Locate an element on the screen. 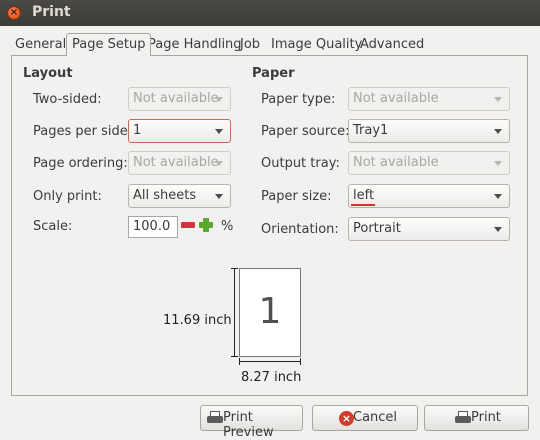 This screenshot has height=440, width=540. scale-label: Scale: is located at coordinates (53, 226).